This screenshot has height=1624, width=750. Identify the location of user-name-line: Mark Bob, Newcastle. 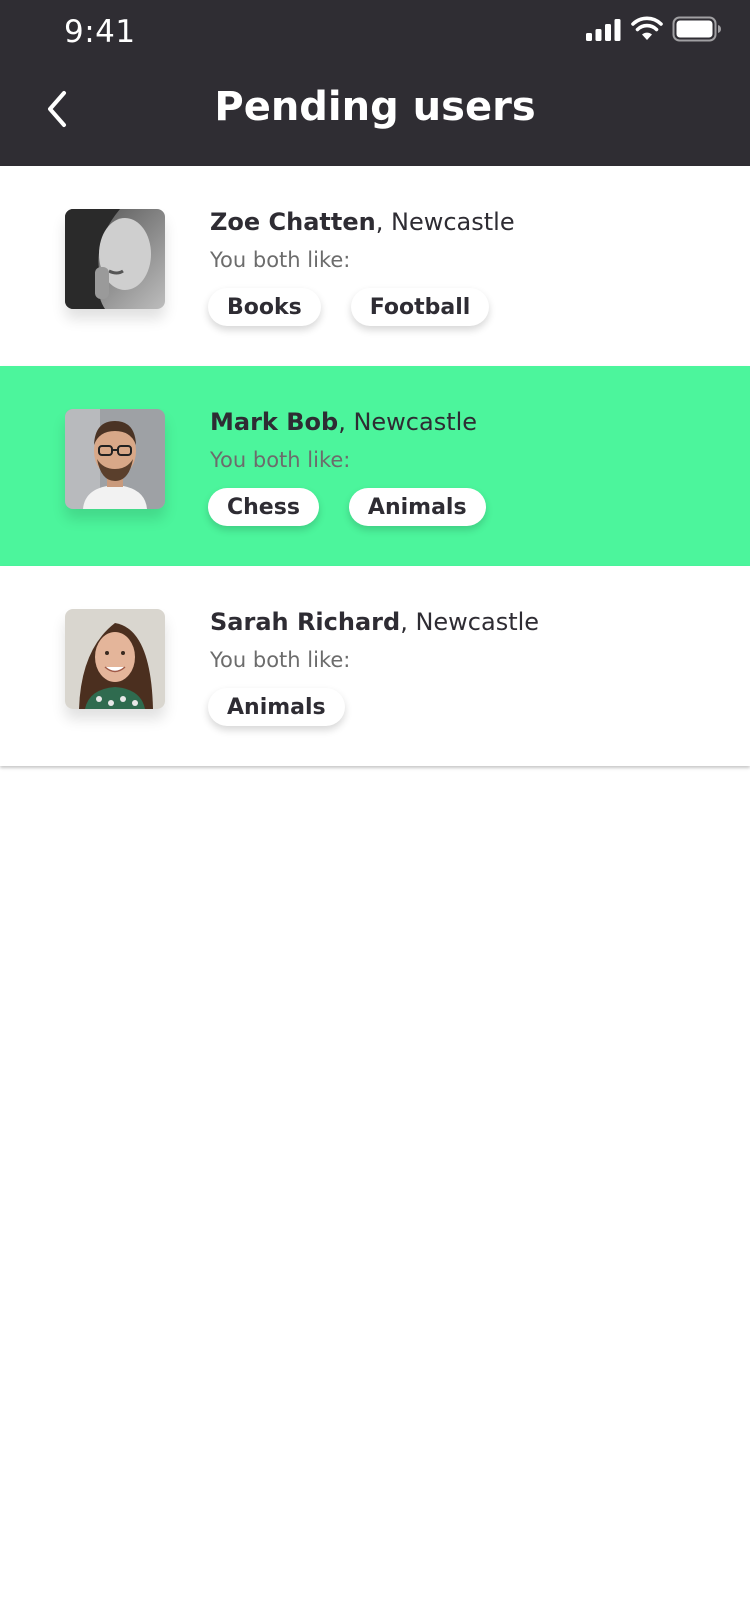
(348, 422).